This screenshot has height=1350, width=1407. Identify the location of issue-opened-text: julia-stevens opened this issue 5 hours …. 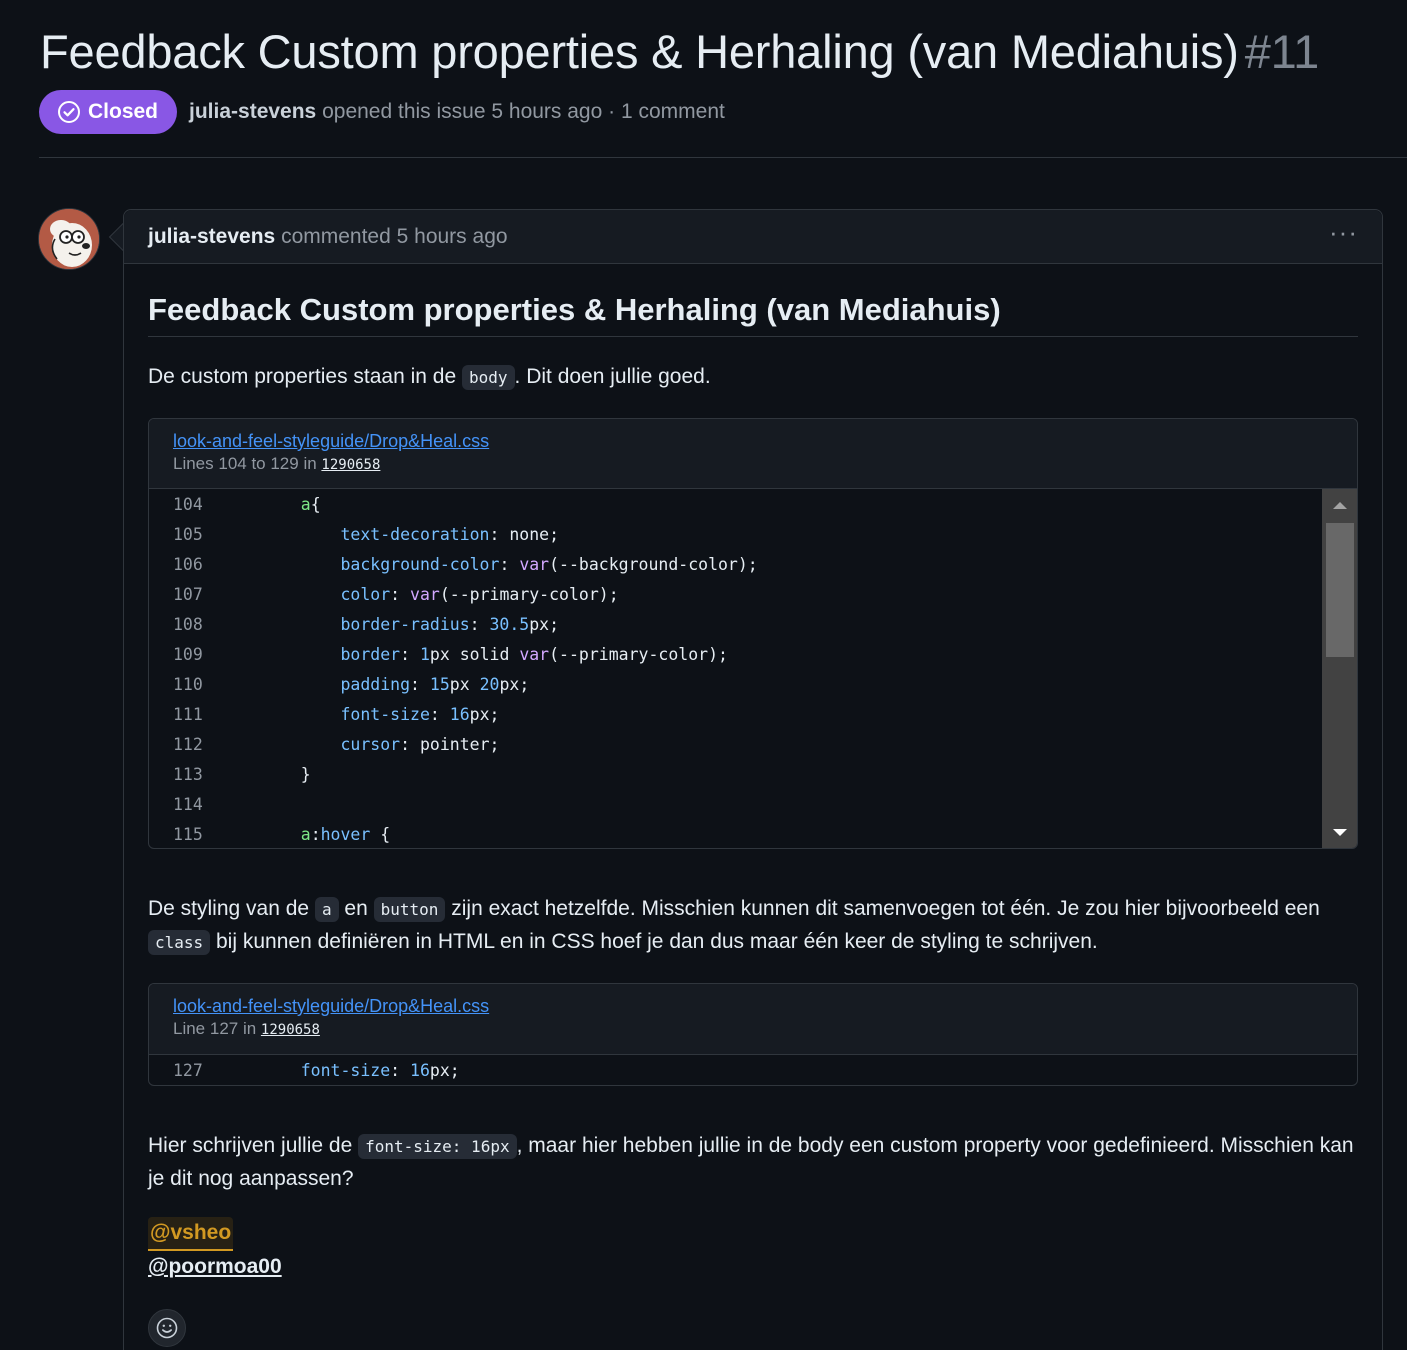
(457, 112).